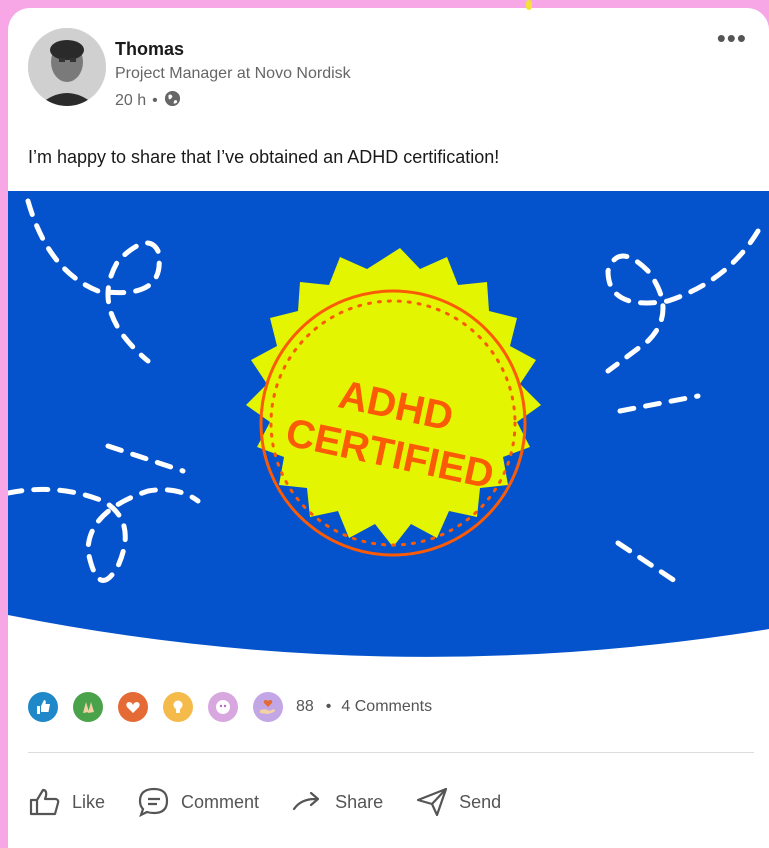 The height and width of the screenshot is (848, 769). What do you see at coordinates (458, 802) in the screenshot?
I see `send-button: Send` at bounding box center [458, 802].